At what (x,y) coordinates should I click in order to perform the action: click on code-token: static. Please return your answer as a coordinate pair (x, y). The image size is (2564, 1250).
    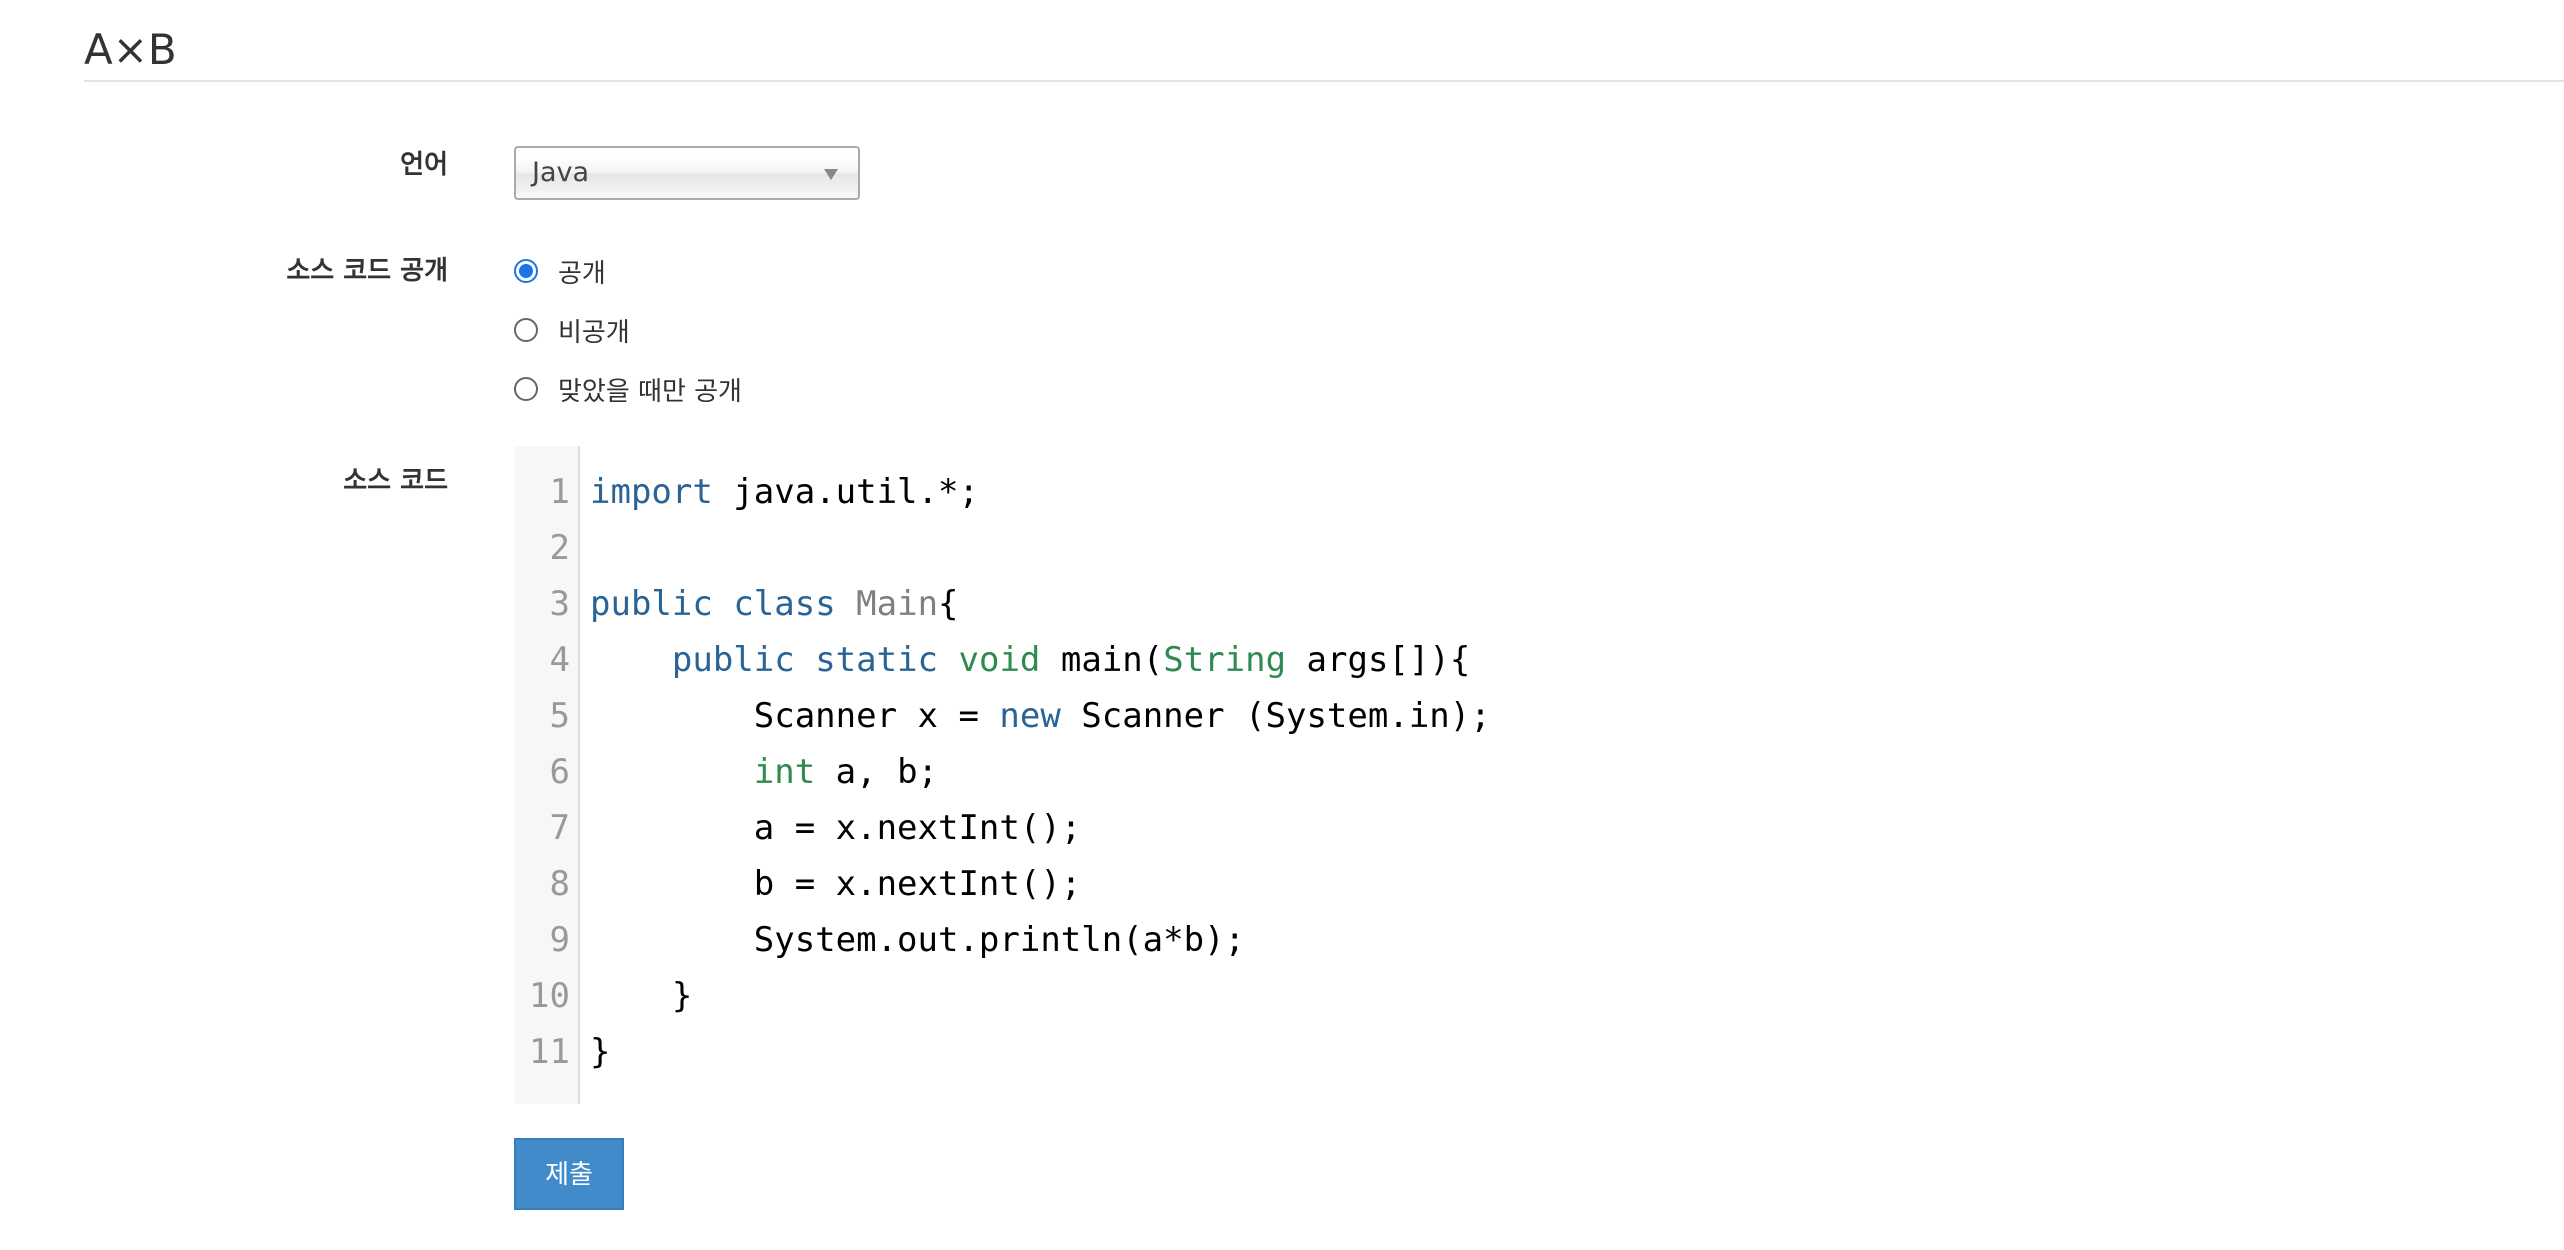
    Looking at the image, I should click on (877, 660).